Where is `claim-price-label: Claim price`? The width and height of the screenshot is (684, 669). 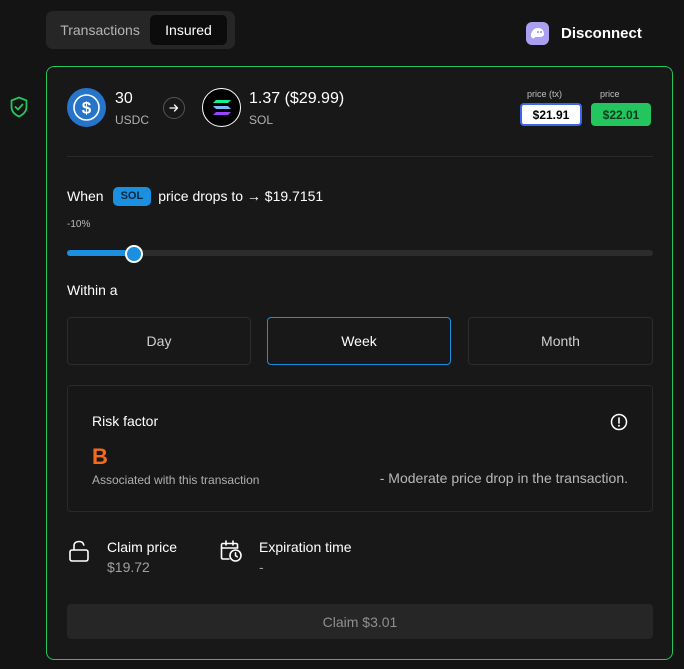
claim-price-label: Claim price is located at coordinates (142, 547).